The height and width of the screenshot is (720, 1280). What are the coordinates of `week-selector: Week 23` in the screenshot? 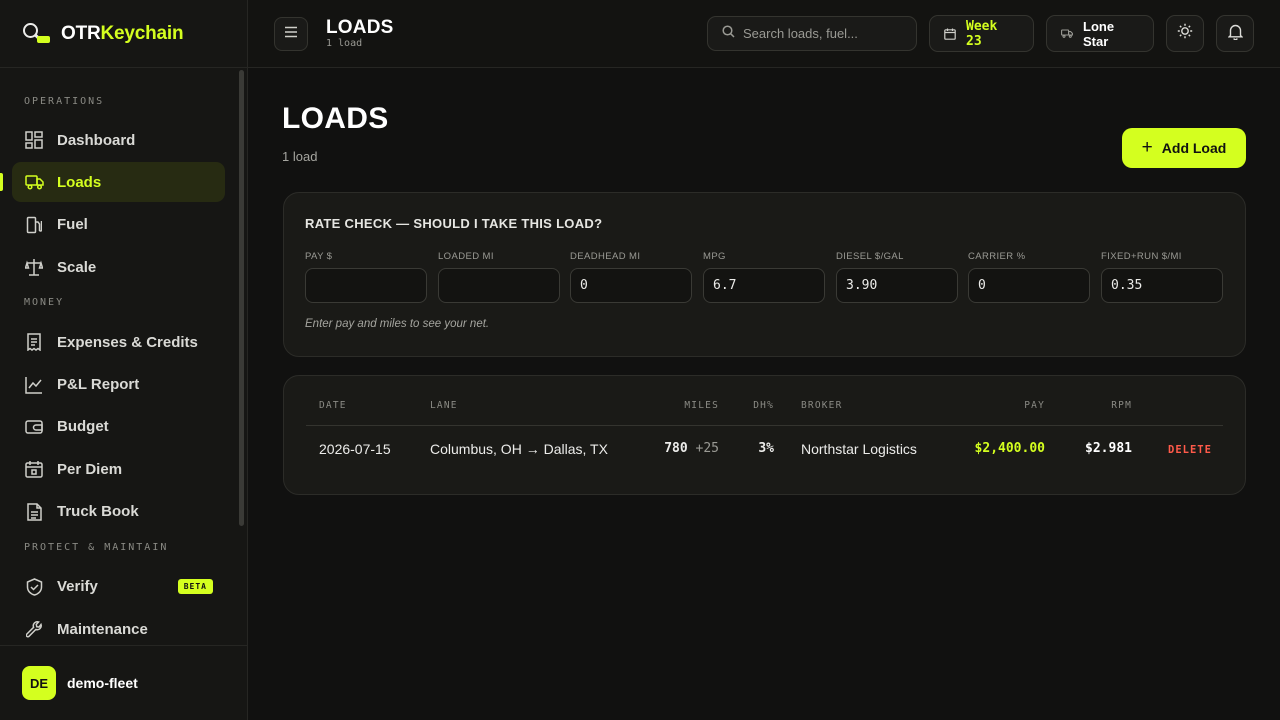 It's located at (981, 33).